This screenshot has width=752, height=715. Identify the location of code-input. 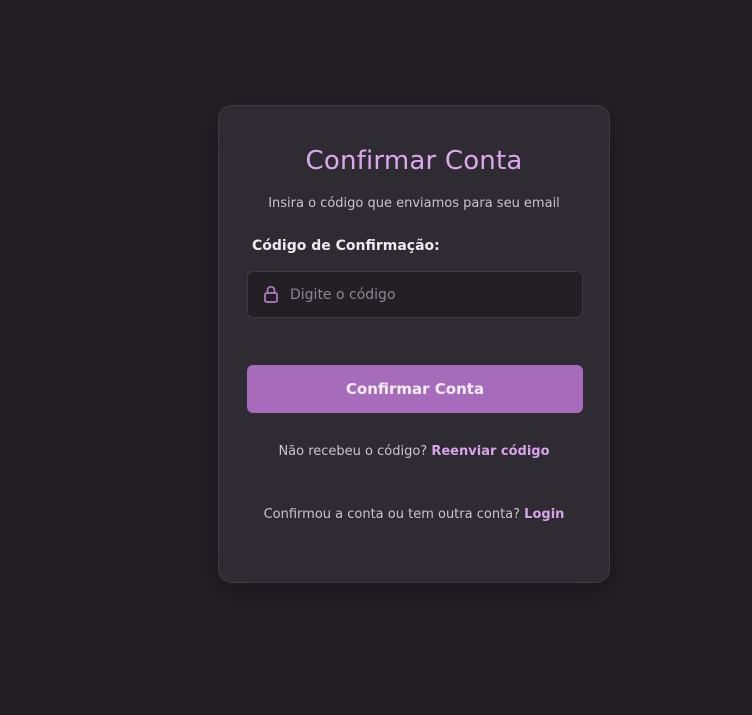
(430, 294).